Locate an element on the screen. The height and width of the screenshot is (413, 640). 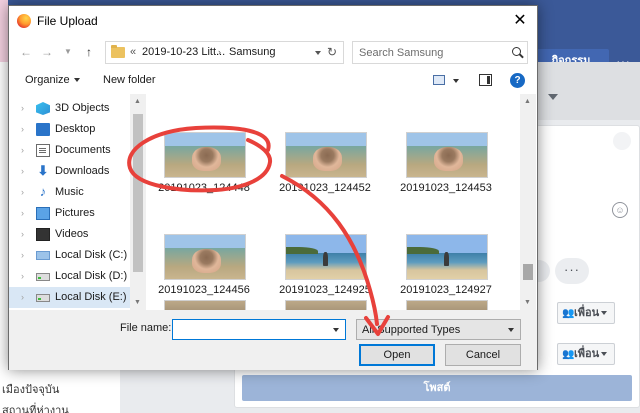
nav-item-pictures: › Pictures is located at coordinates (77, 213).